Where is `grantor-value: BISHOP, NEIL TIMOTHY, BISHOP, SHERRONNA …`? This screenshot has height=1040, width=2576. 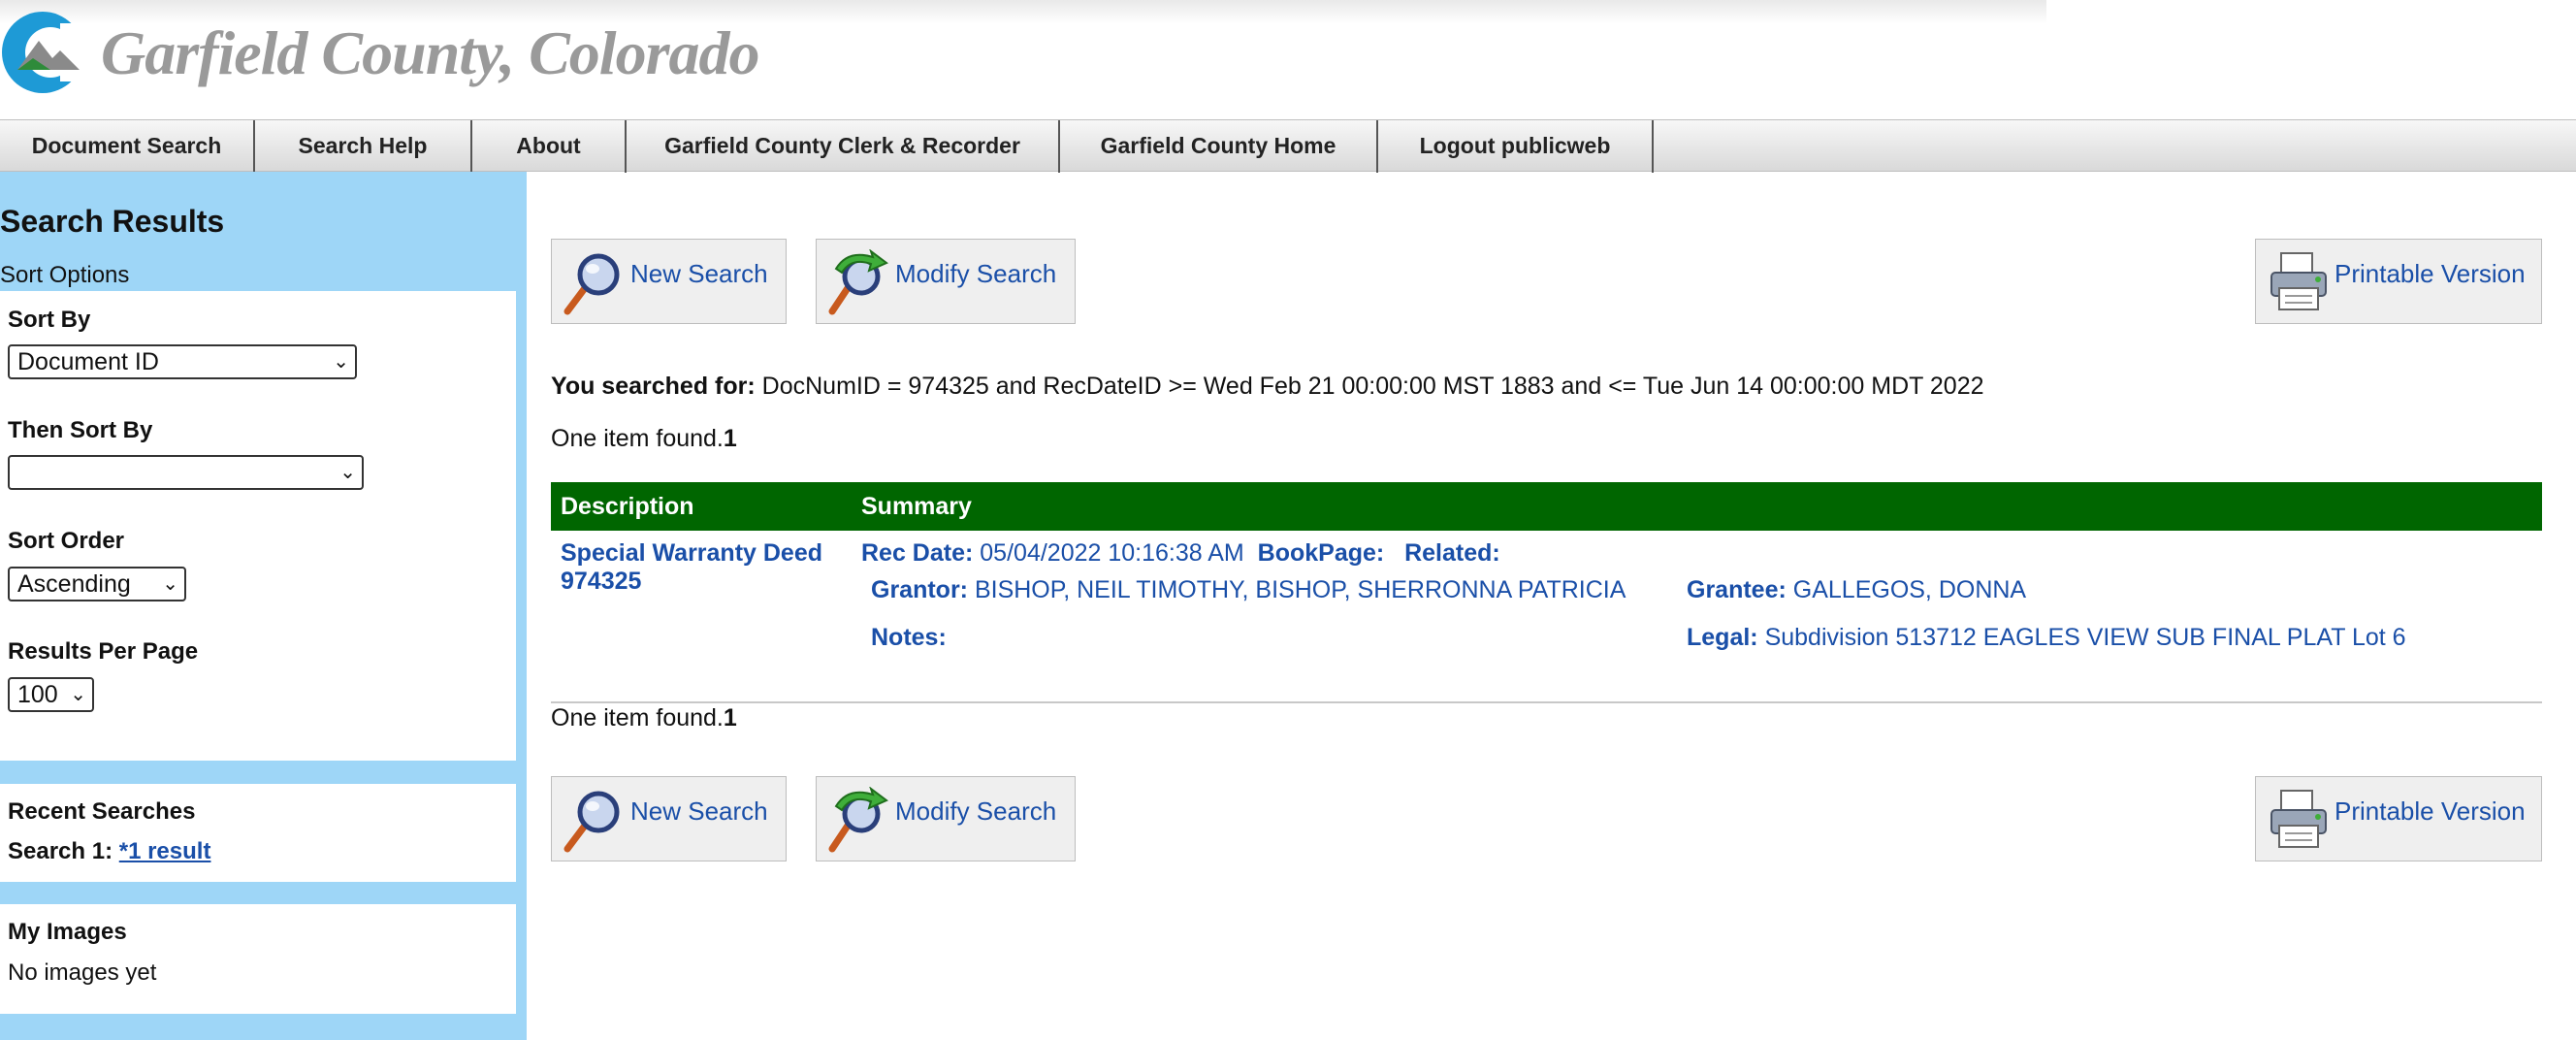 grantor-value: BISHOP, NEIL TIMOTHY, BISHOP, SHERRONNA … is located at coordinates (1300, 589).